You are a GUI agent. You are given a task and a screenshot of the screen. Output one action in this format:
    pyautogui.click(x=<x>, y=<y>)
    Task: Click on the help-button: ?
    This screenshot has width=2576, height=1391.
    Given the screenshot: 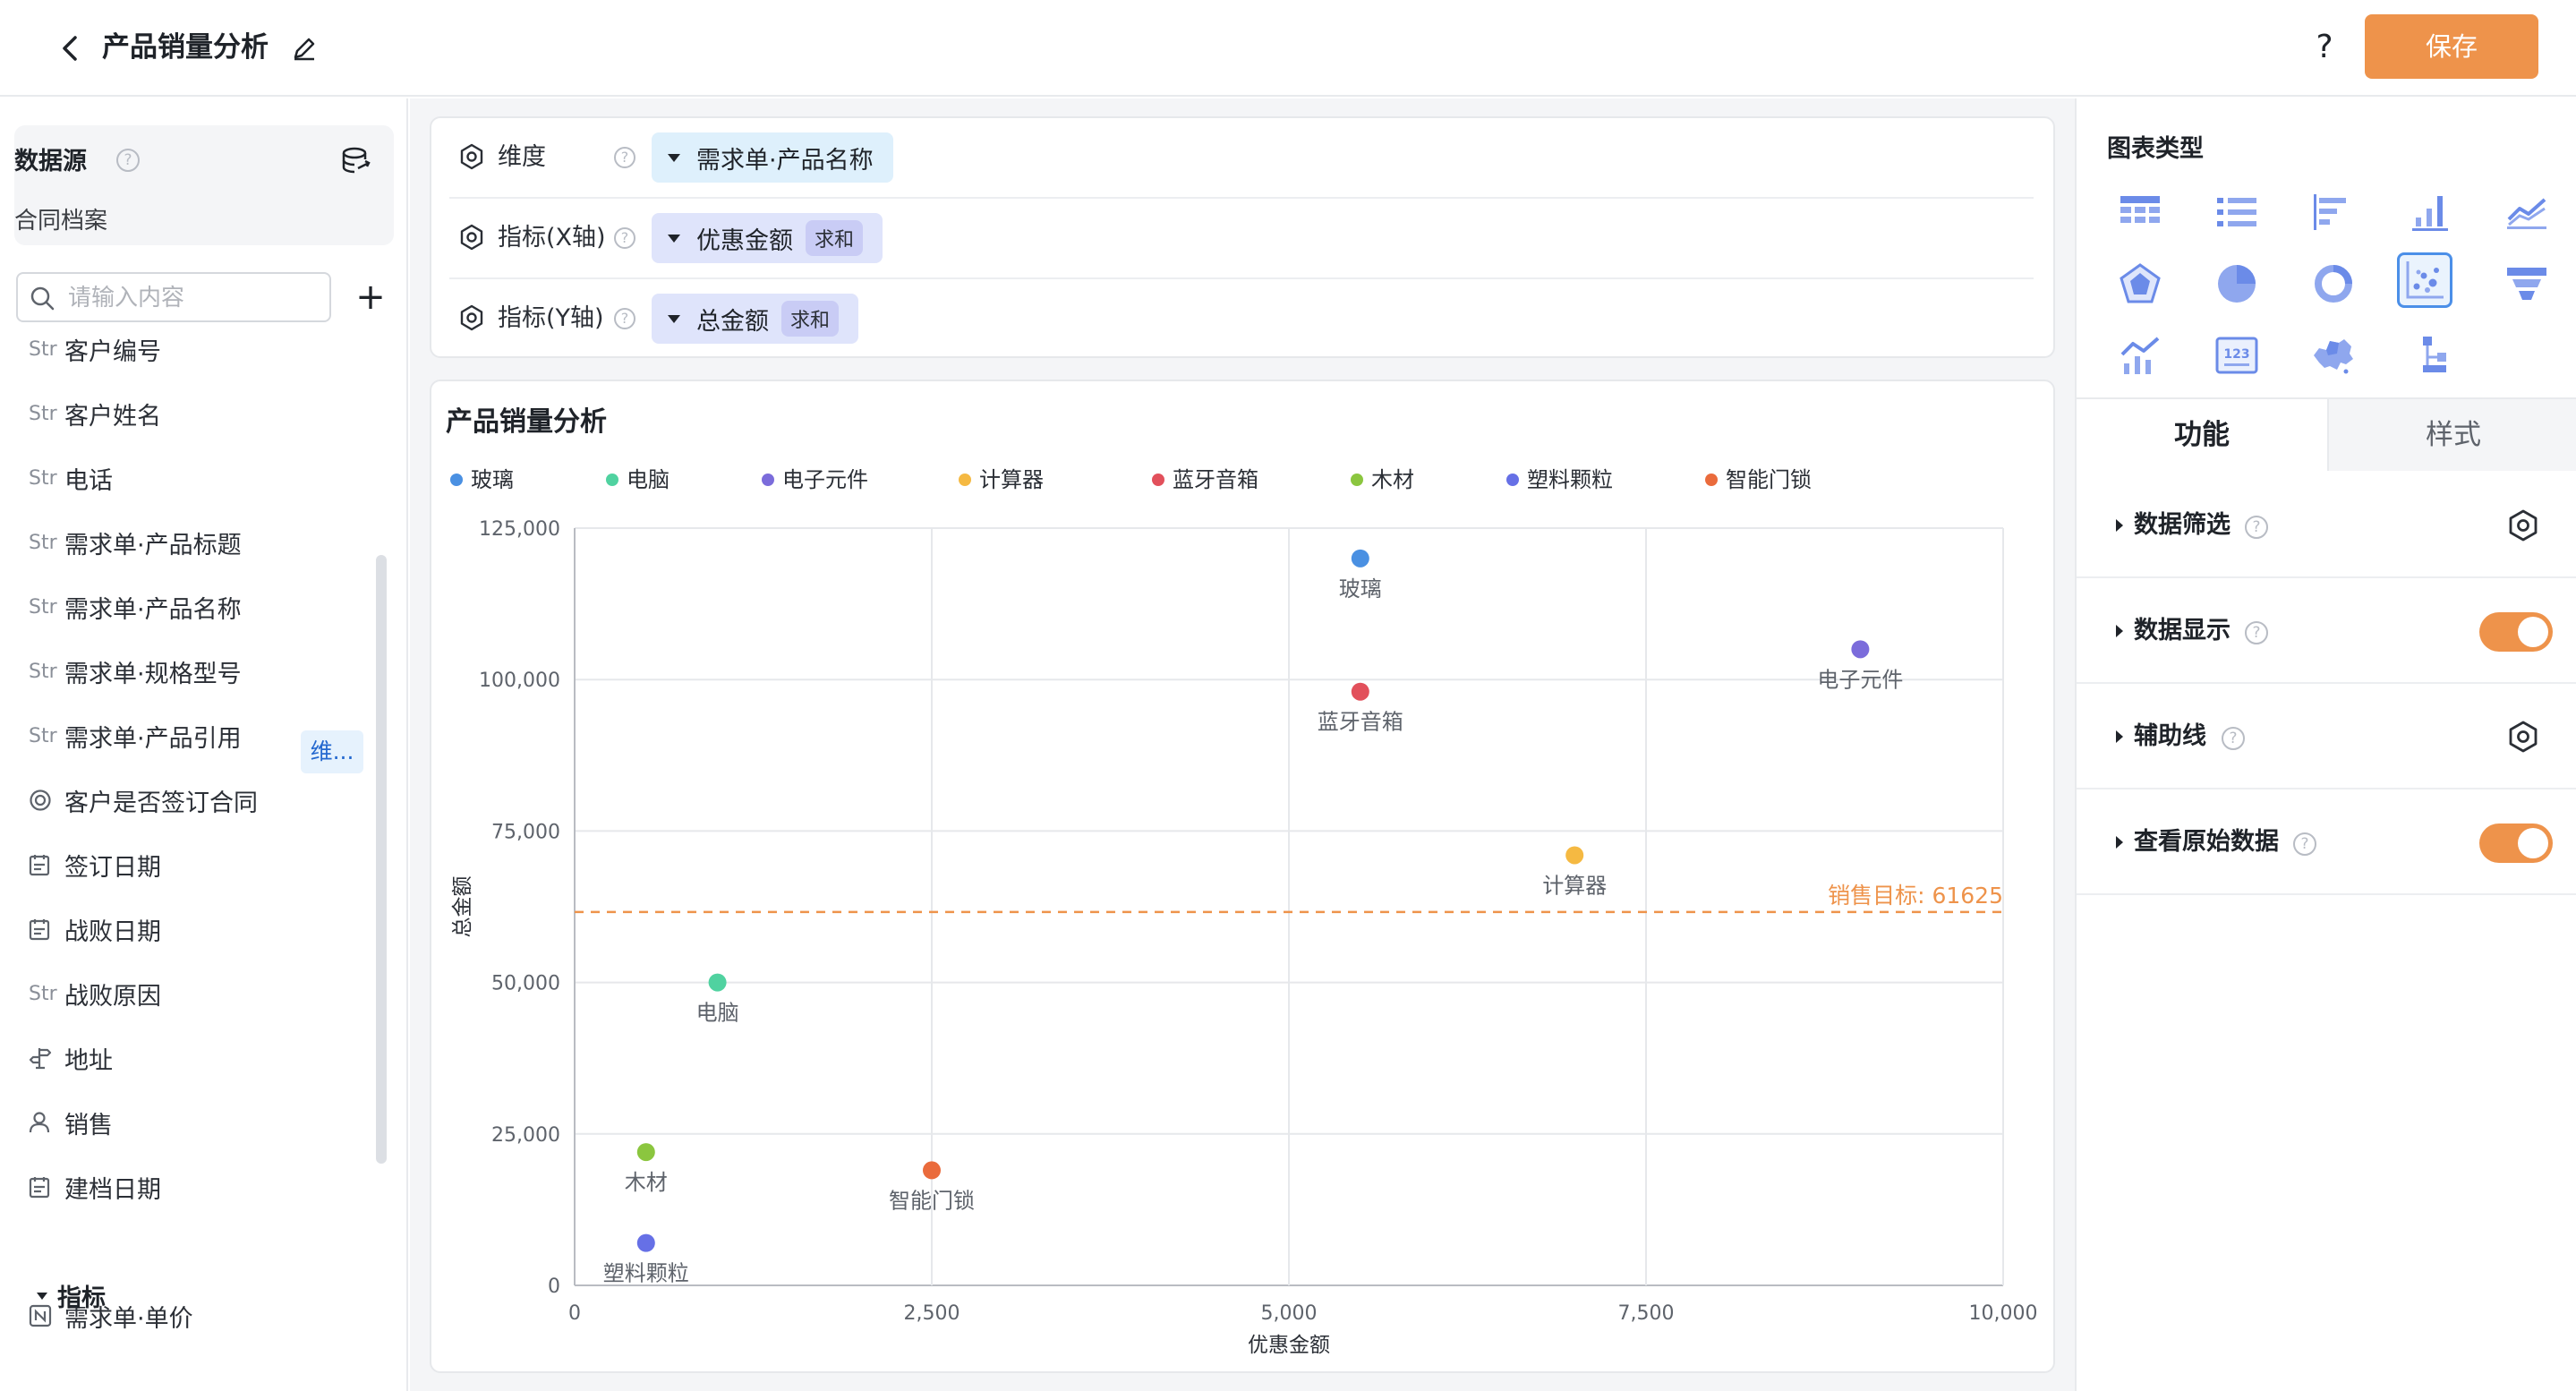 What is the action you would take?
    pyautogui.click(x=2324, y=47)
    